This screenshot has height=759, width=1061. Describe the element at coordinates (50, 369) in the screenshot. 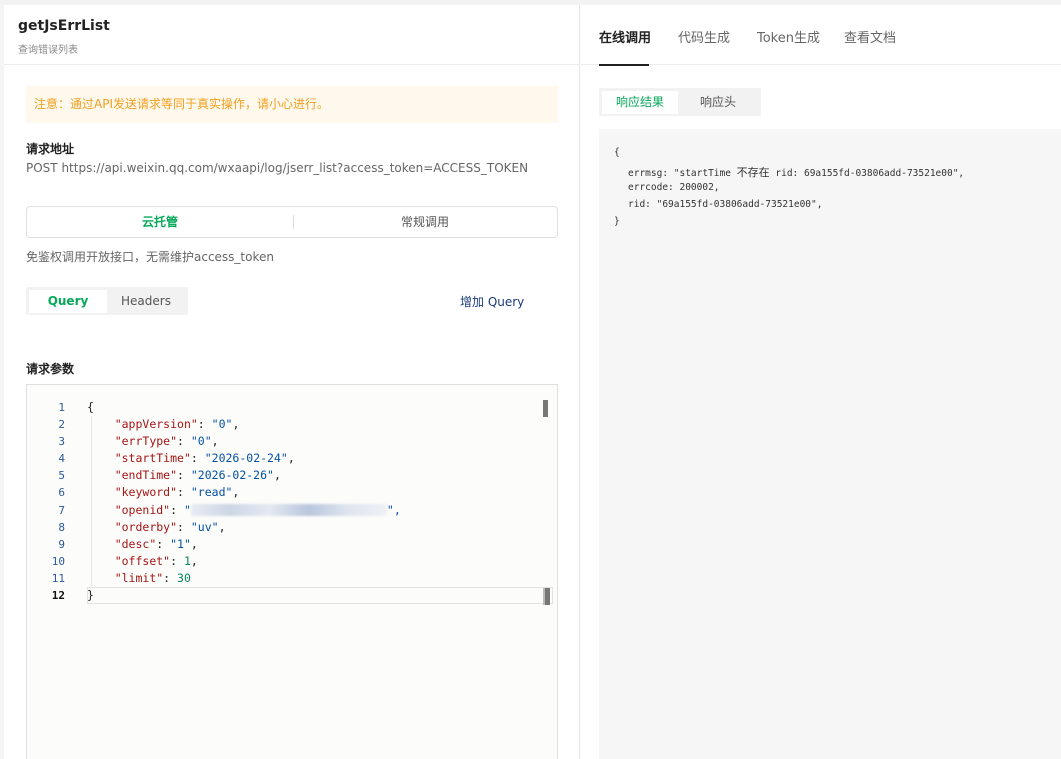

I see `params-label: 请求参数` at that location.